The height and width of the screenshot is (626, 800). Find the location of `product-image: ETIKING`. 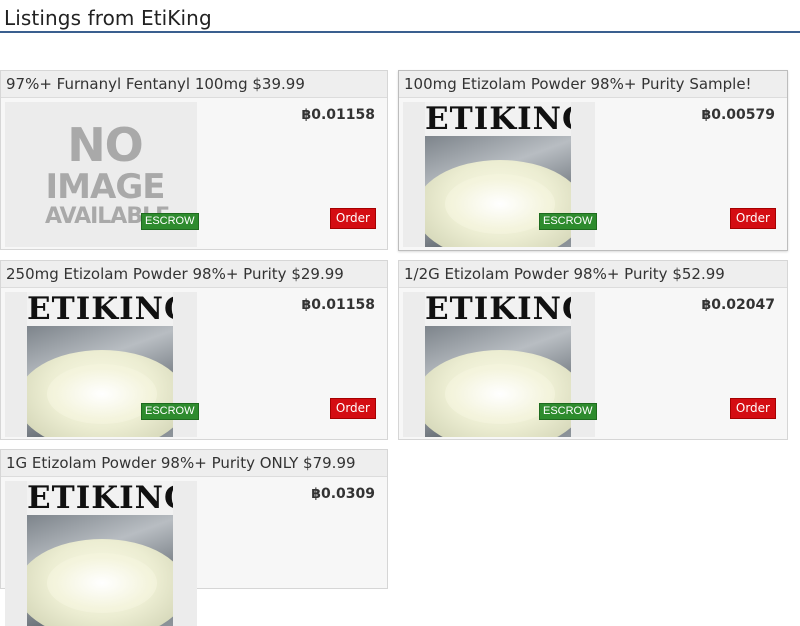

product-image: ETIKING is located at coordinates (101, 553).